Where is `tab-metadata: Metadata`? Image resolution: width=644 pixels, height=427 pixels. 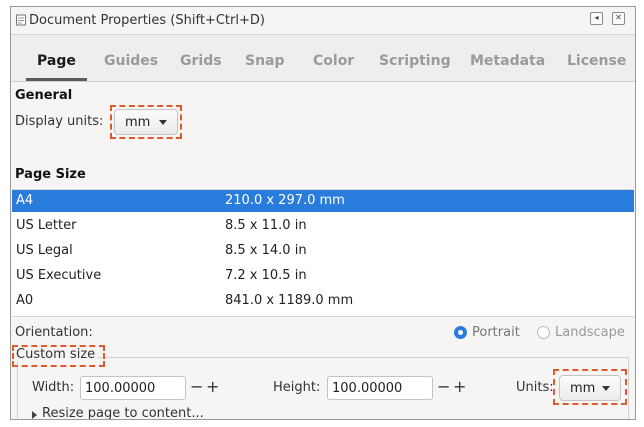
tab-metadata: Metadata is located at coordinates (507, 61).